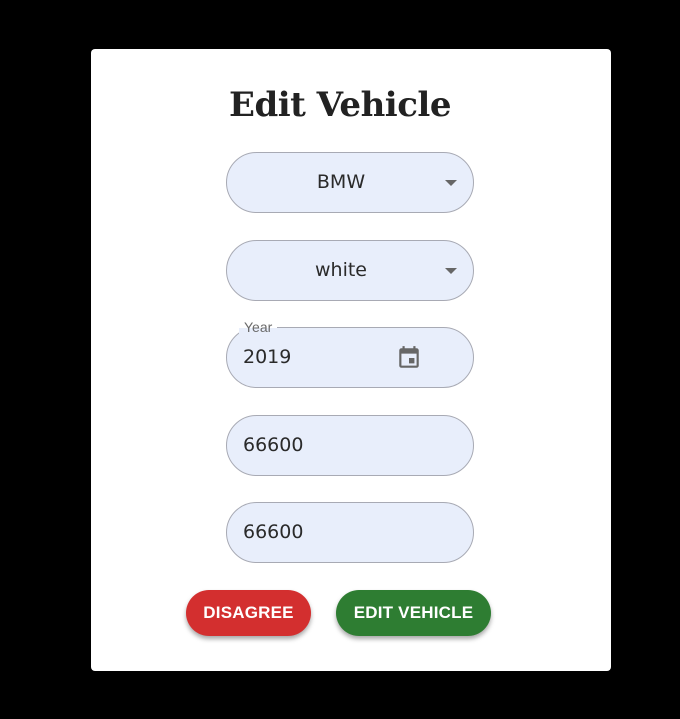  Describe the element at coordinates (350, 532) in the screenshot. I see `price-input: 66600` at that location.